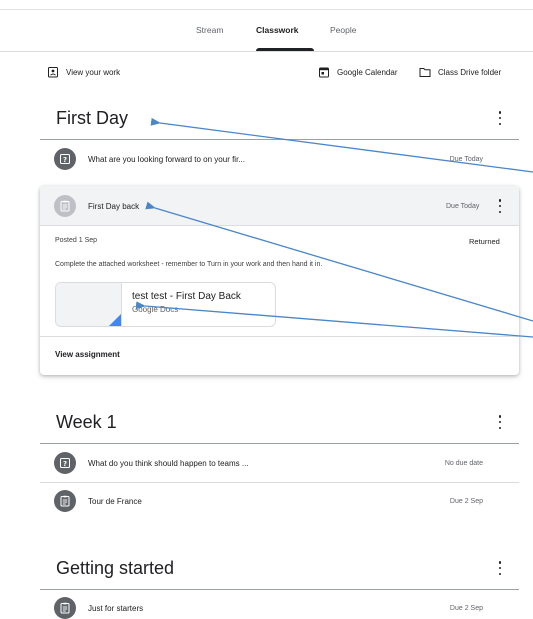 Image resolution: width=533 pixels, height=619 pixels. What do you see at coordinates (209, 30) in the screenshot?
I see `tab-stream: Stream` at bounding box center [209, 30].